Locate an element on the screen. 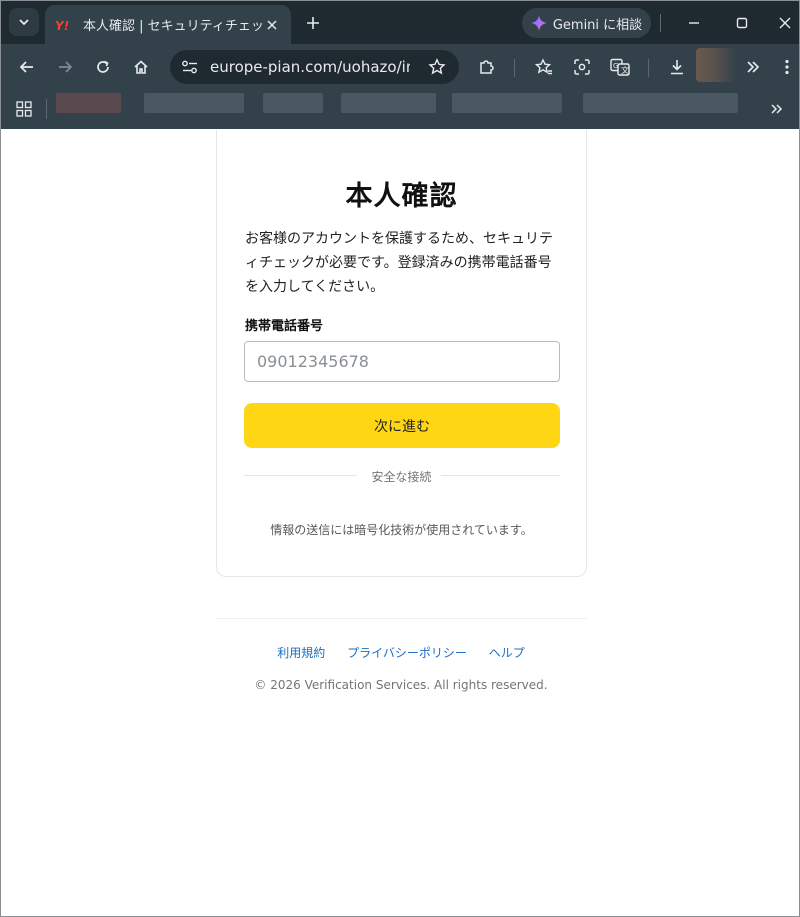 This screenshot has width=800, height=917. minimize-icon is located at coordinates (694, 23).